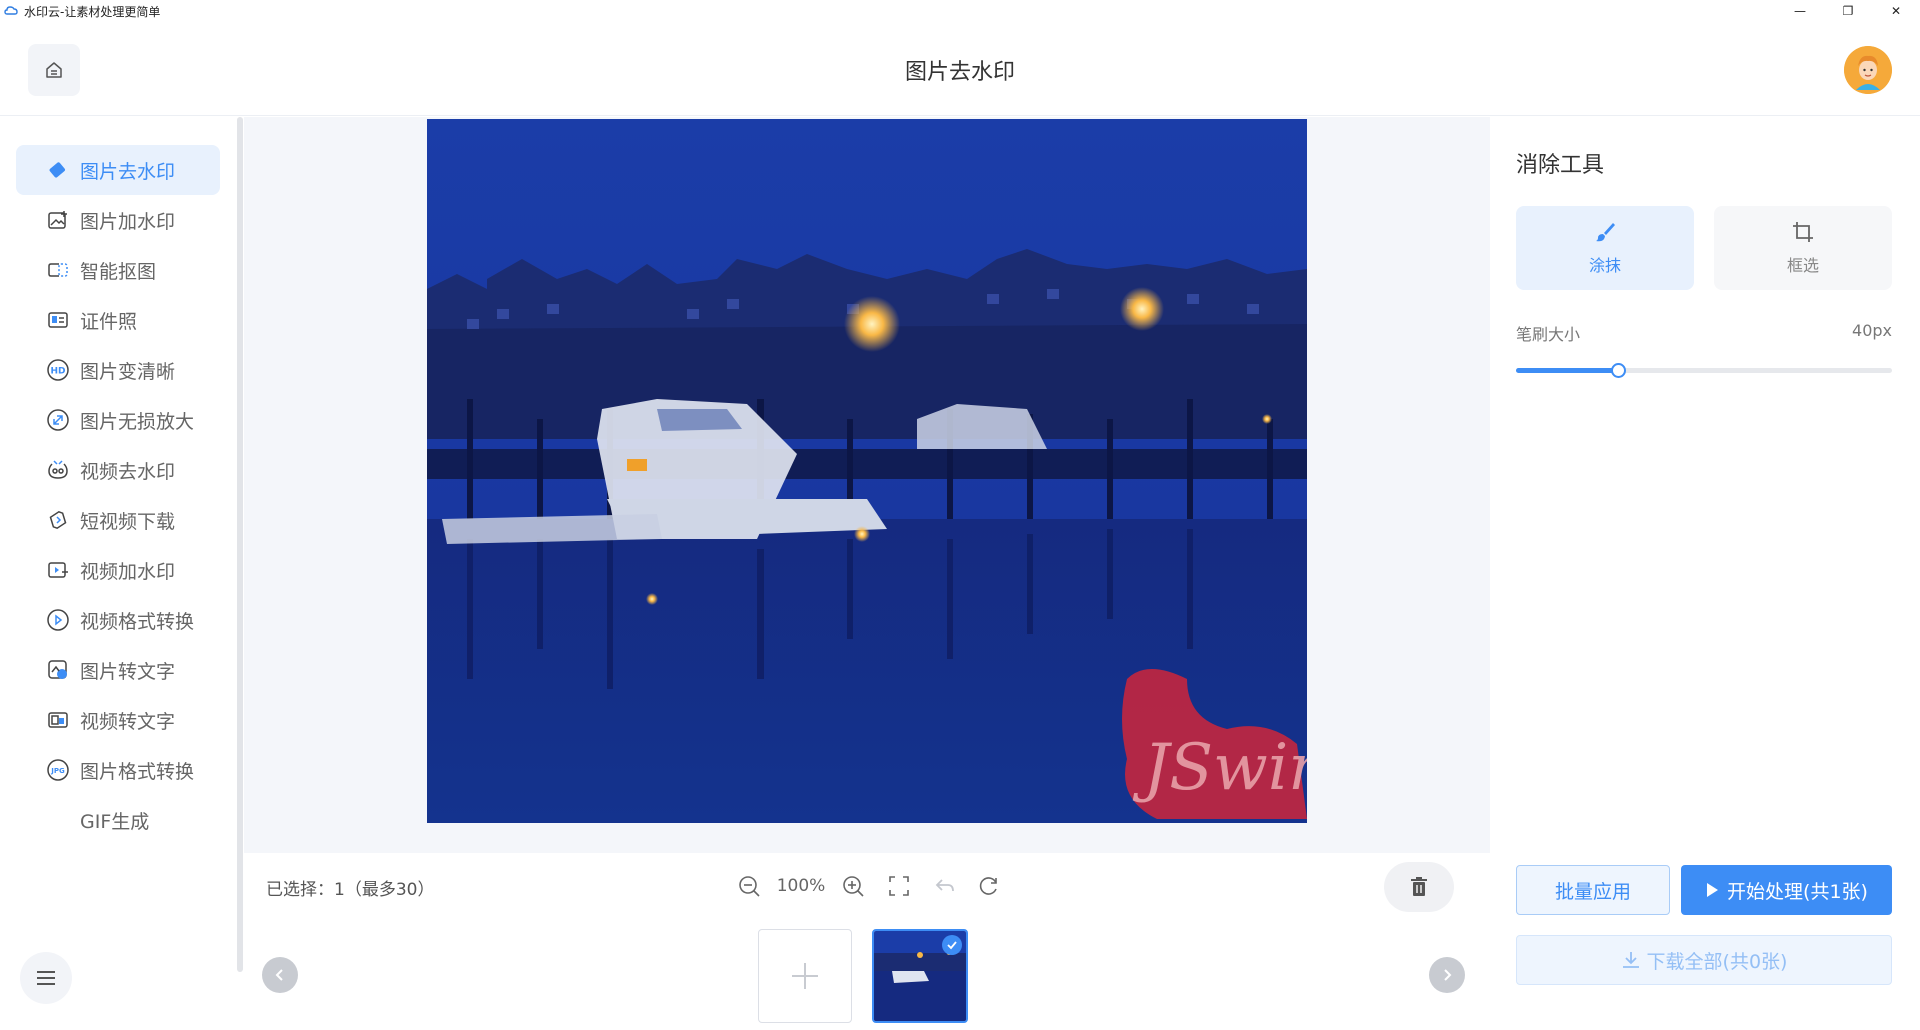 Image resolution: width=1920 pixels, height=1030 pixels. I want to click on video-convert-icon, so click(58, 620).